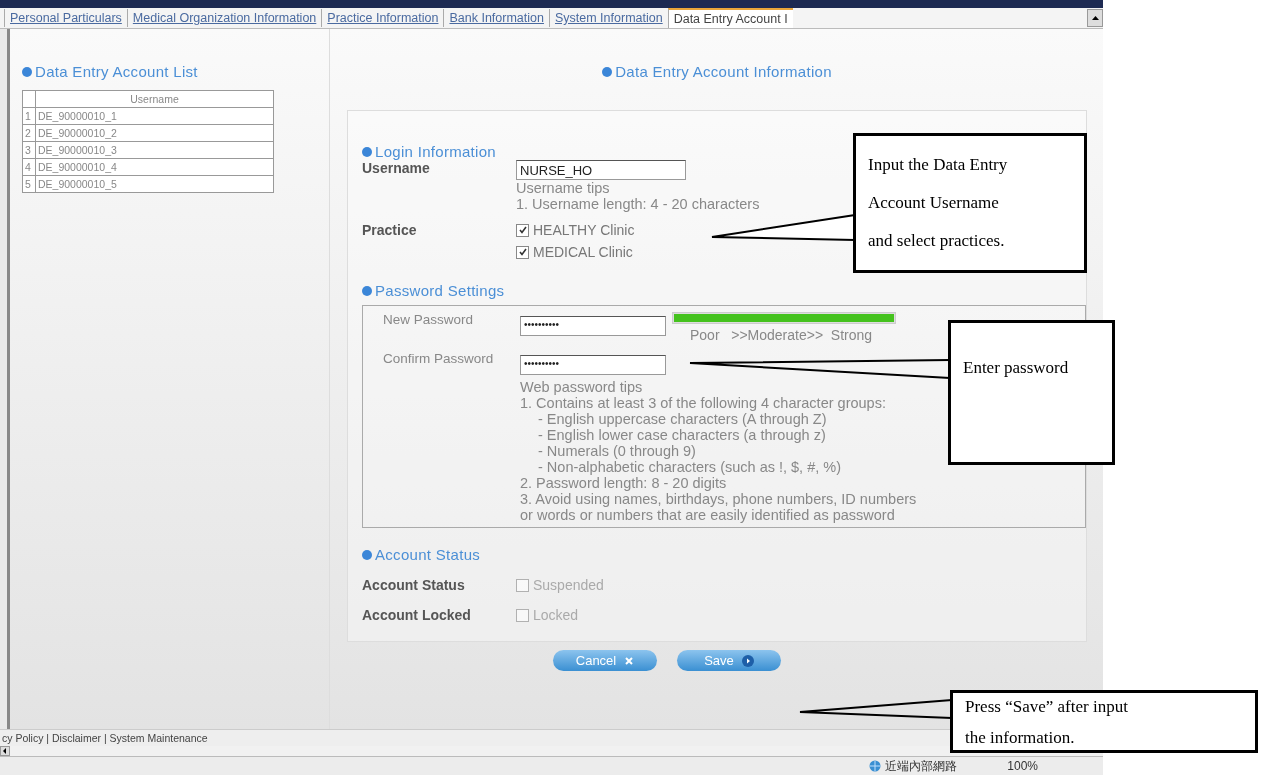 The width and height of the screenshot is (1266, 775). I want to click on row-number: 3, so click(29, 150).